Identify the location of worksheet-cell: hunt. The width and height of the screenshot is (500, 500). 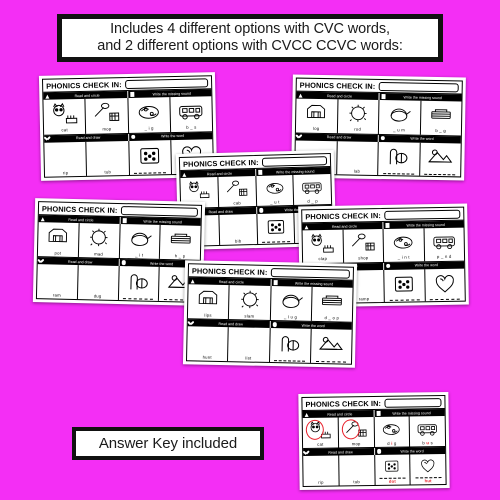
(208, 344).